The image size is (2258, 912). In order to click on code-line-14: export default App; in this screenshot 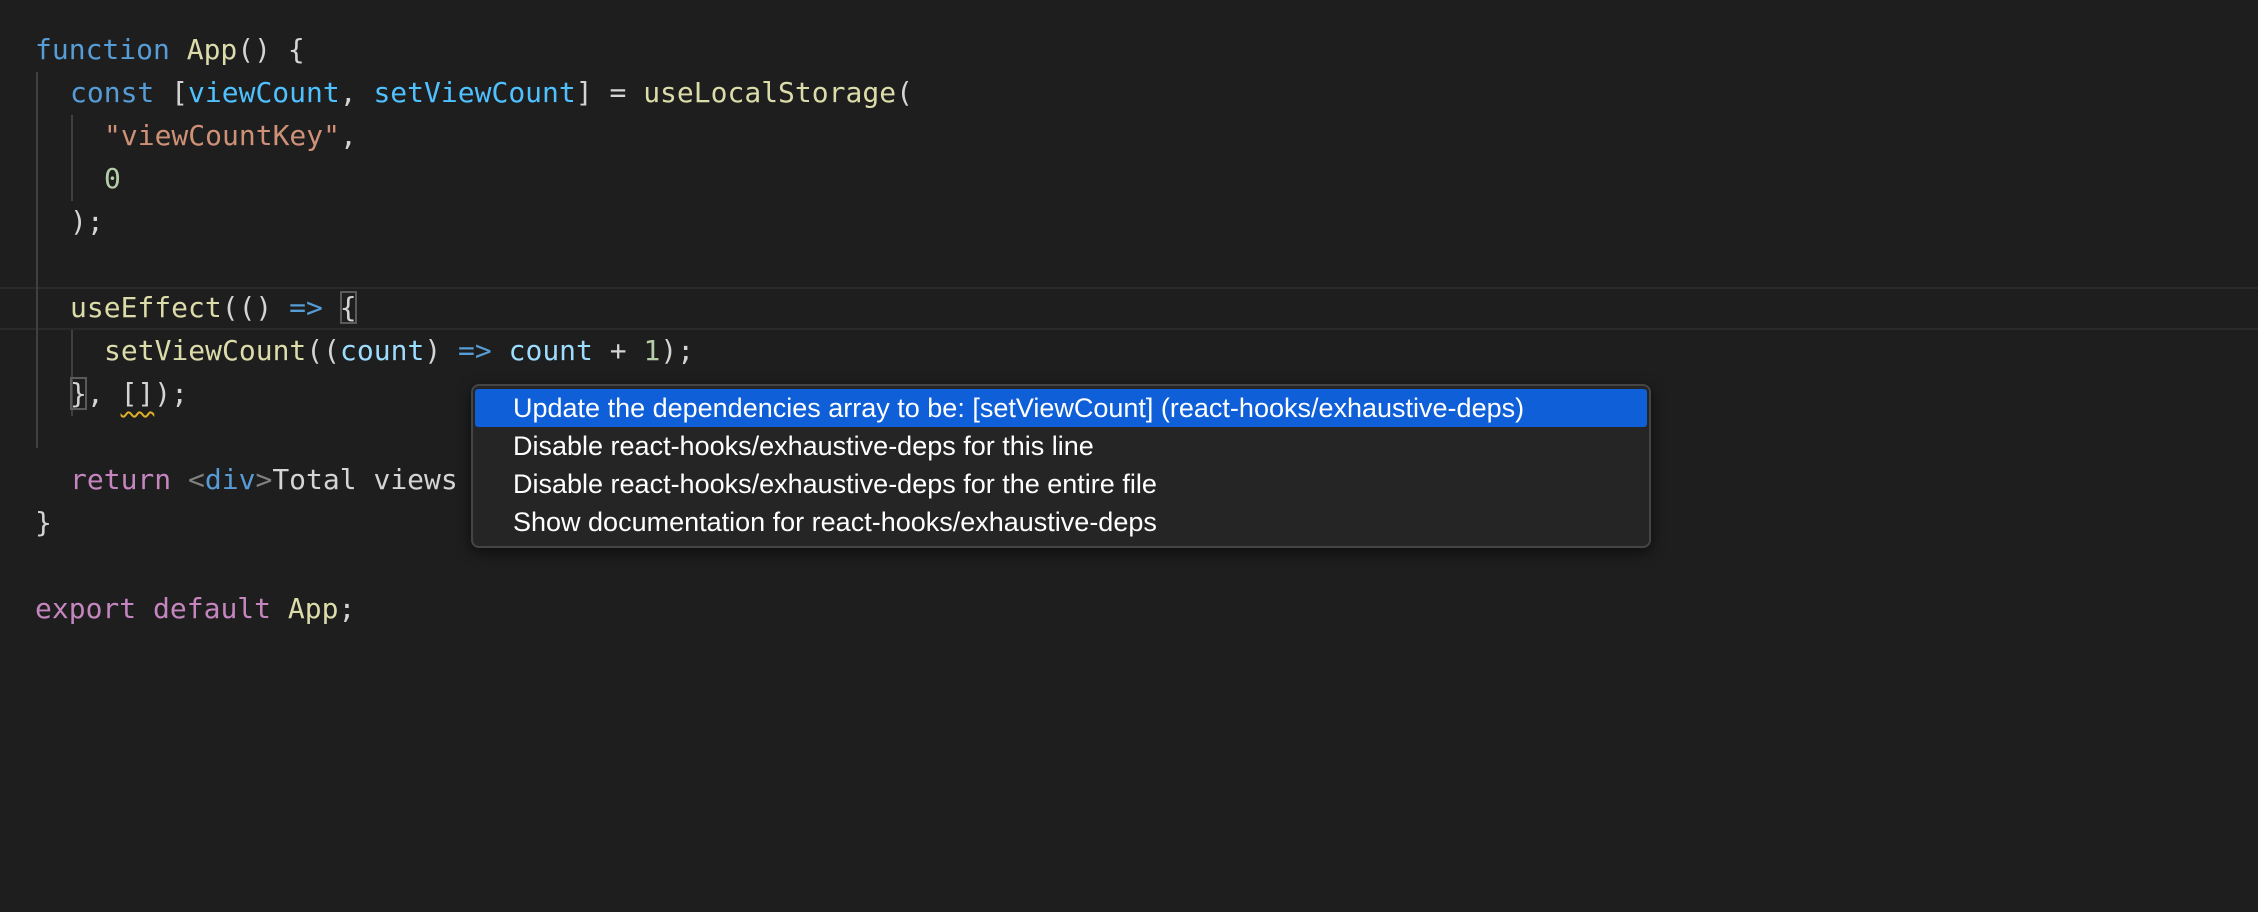, I will do `click(195, 608)`.